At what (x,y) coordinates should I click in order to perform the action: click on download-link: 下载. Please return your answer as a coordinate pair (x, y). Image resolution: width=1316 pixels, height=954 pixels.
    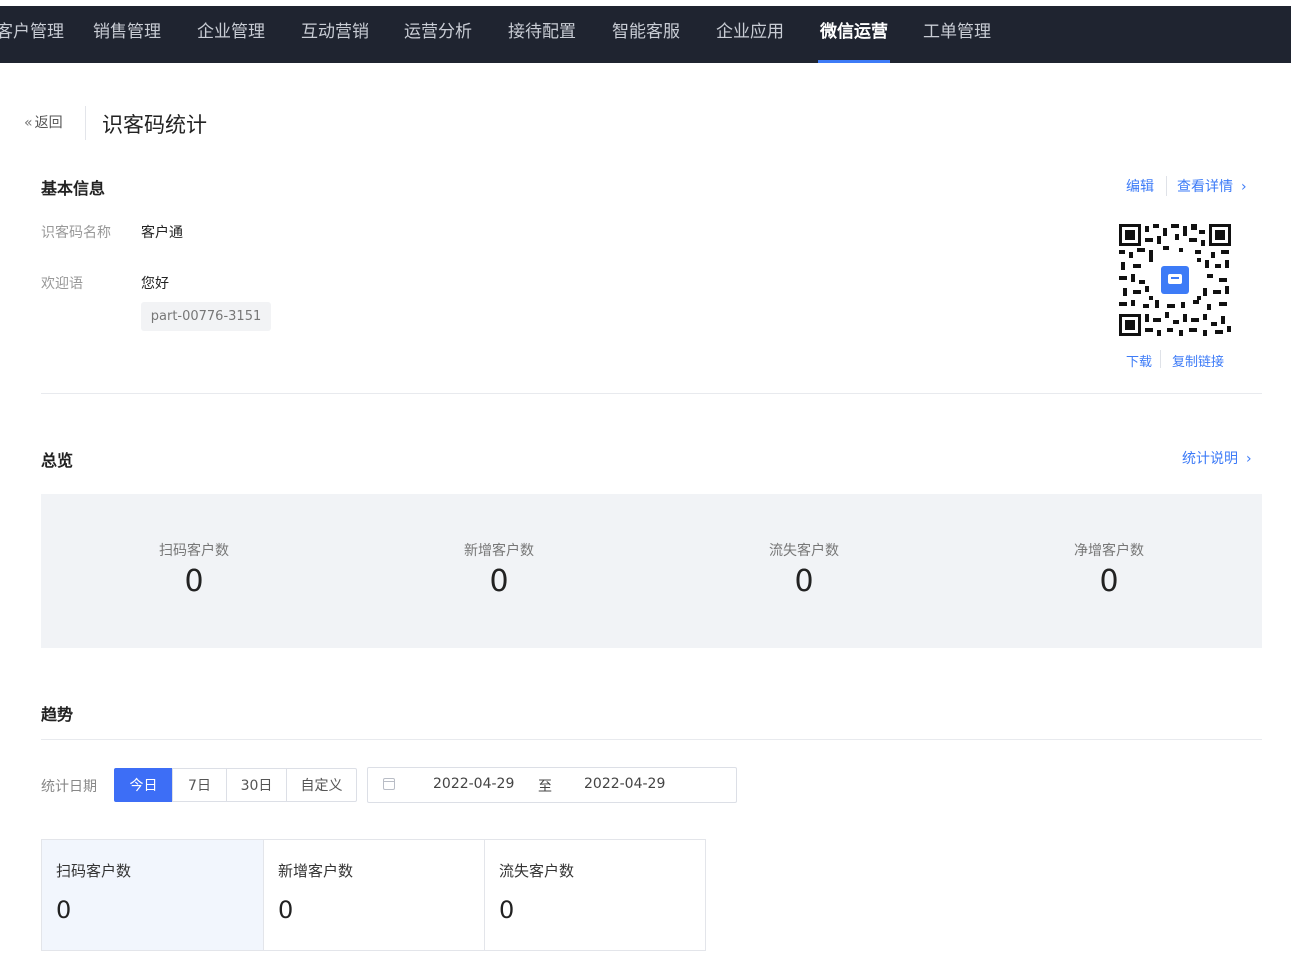
    Looking at the image, I should click on (1139, 360).